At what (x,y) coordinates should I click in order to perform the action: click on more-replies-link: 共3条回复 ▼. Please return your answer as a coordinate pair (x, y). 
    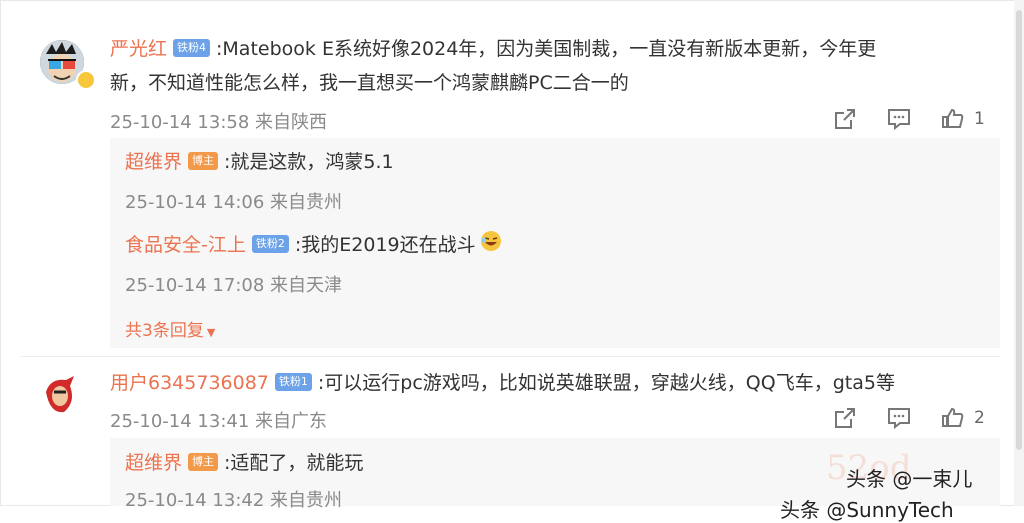
    Looking at the image, I should click on (170, 328).